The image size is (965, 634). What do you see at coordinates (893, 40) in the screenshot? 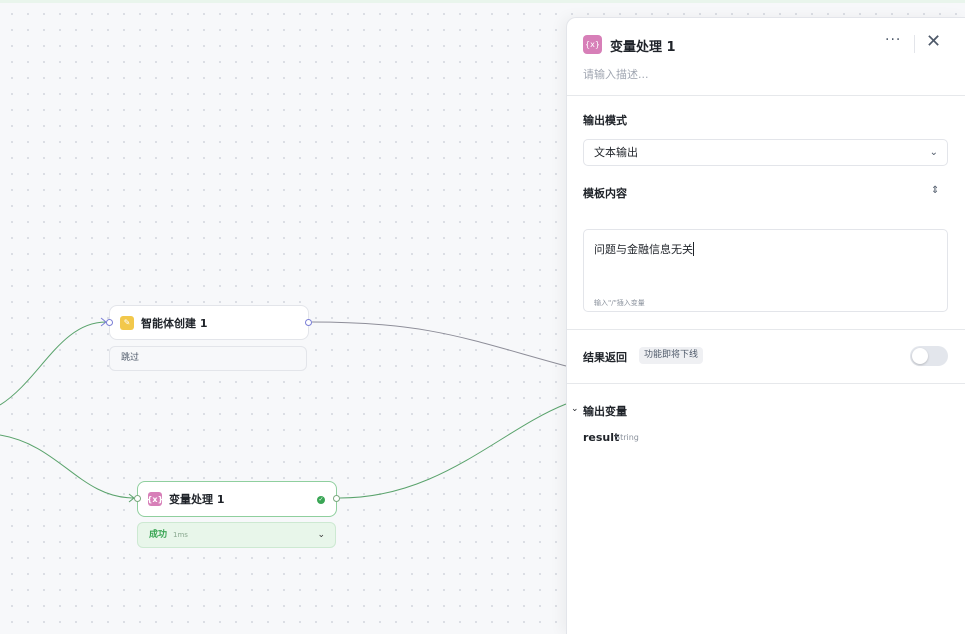
I see `more-options-icon: ···` at bounding box center [893, 40].